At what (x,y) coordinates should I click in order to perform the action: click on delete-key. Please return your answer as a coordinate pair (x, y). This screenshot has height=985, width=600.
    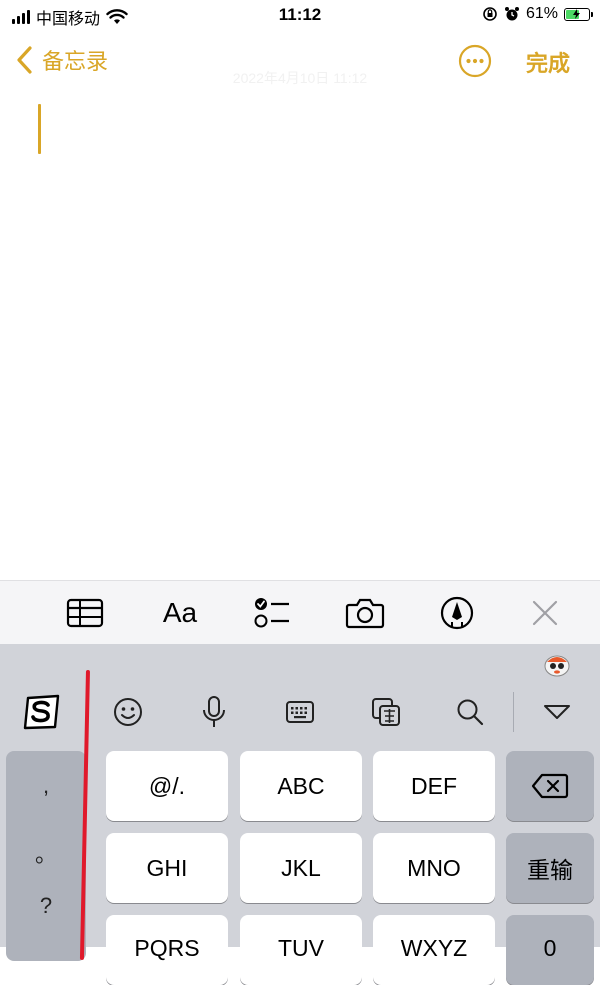
    Looking at the image, I should click on (550, 786).